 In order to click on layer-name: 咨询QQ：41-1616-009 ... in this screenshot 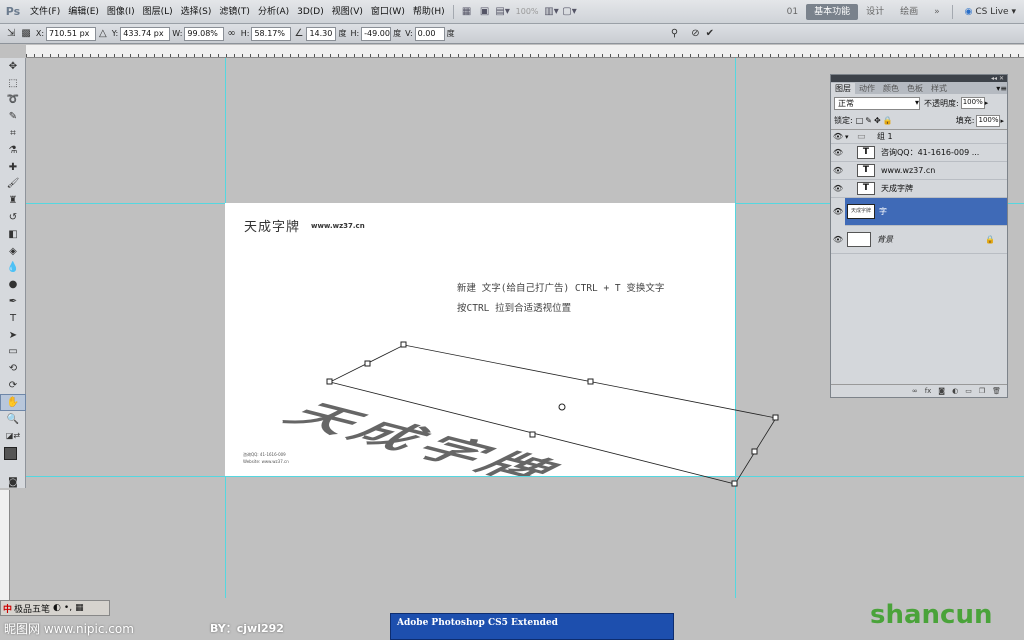, I will do `click(930, 152)`.